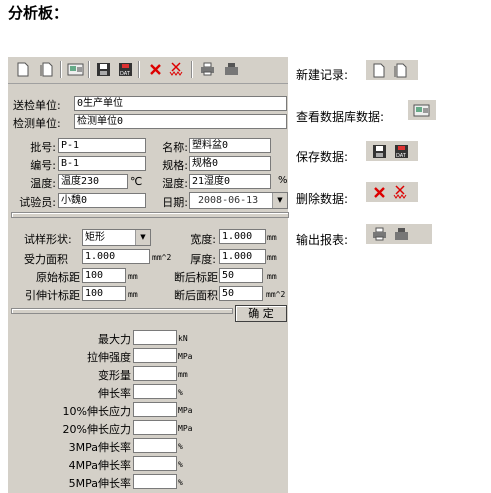 This screenshot has height=493, width=491. Describe the element at coordinates (95, 237) in the screenshot. I see `shape-value: 矩形` at that location.